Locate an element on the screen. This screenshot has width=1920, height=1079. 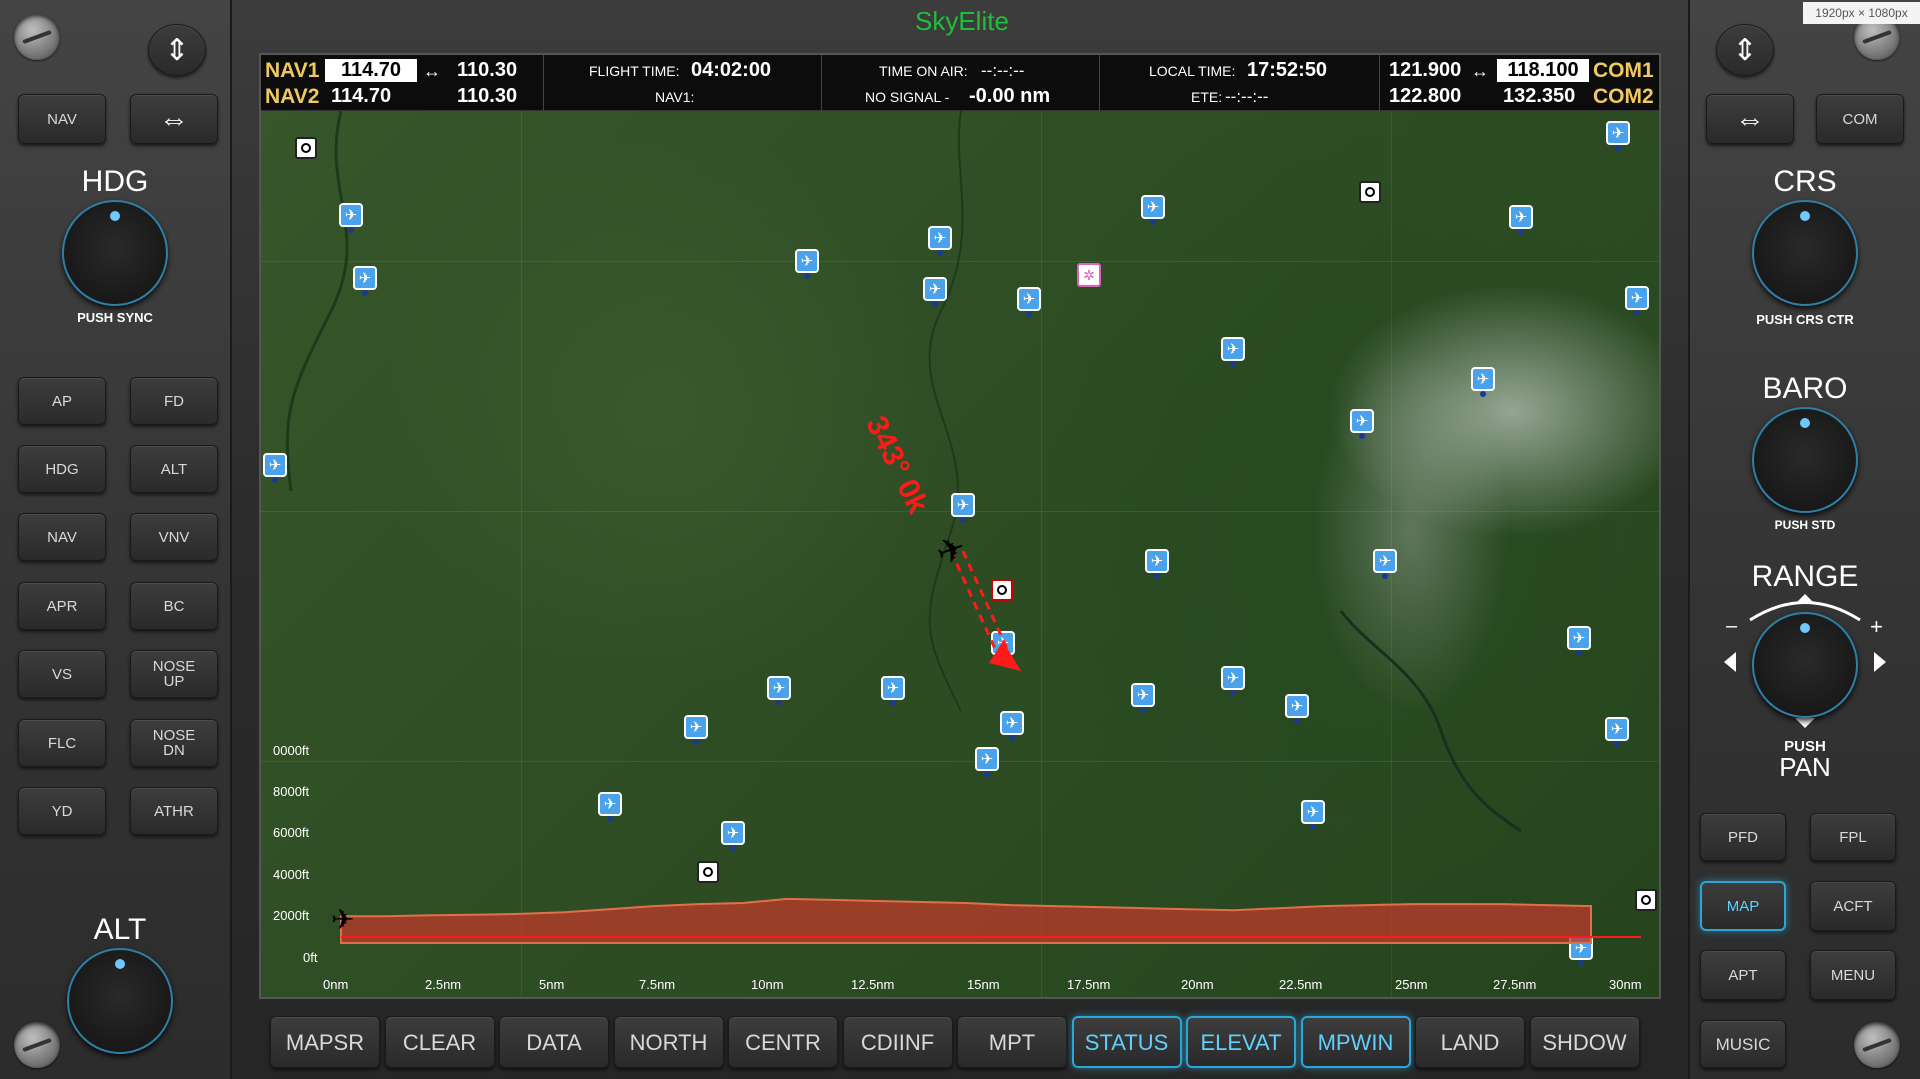
com1-active-freq: 118.100 is located at coordinates (1543, 70).